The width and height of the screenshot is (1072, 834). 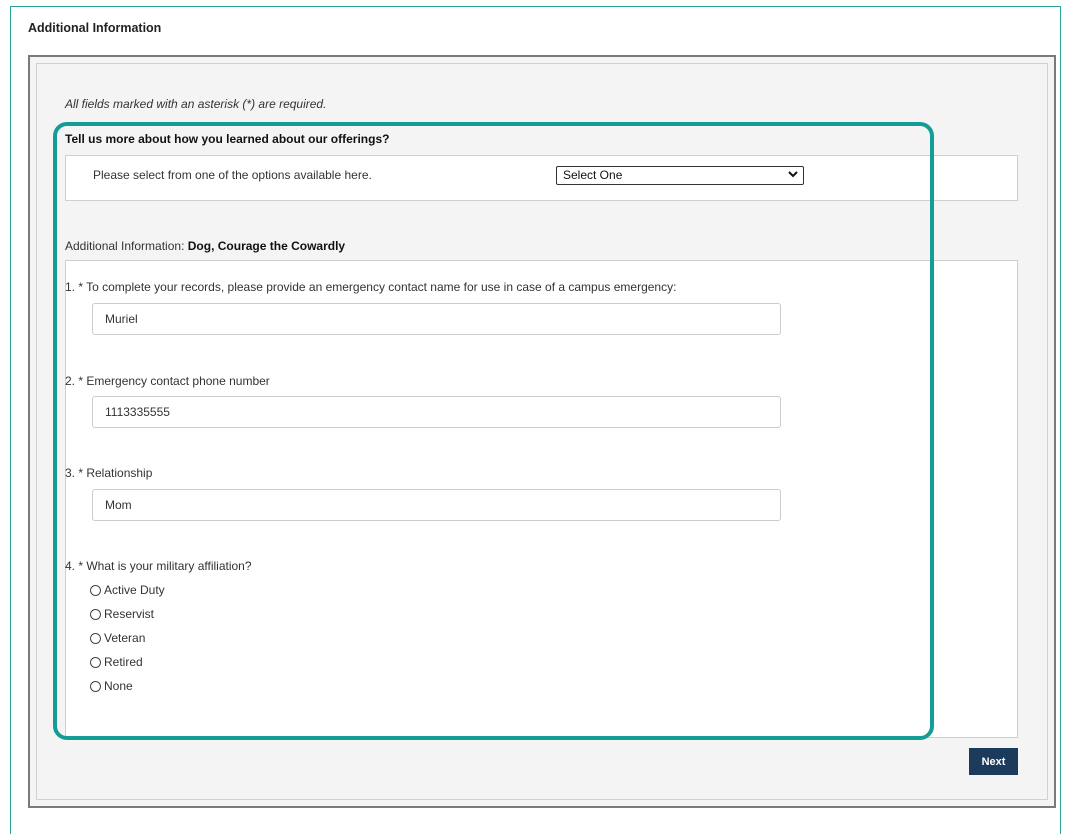 I want to click on student-name: Dog, Courage the Cowardly, so click(x=266, y=246).